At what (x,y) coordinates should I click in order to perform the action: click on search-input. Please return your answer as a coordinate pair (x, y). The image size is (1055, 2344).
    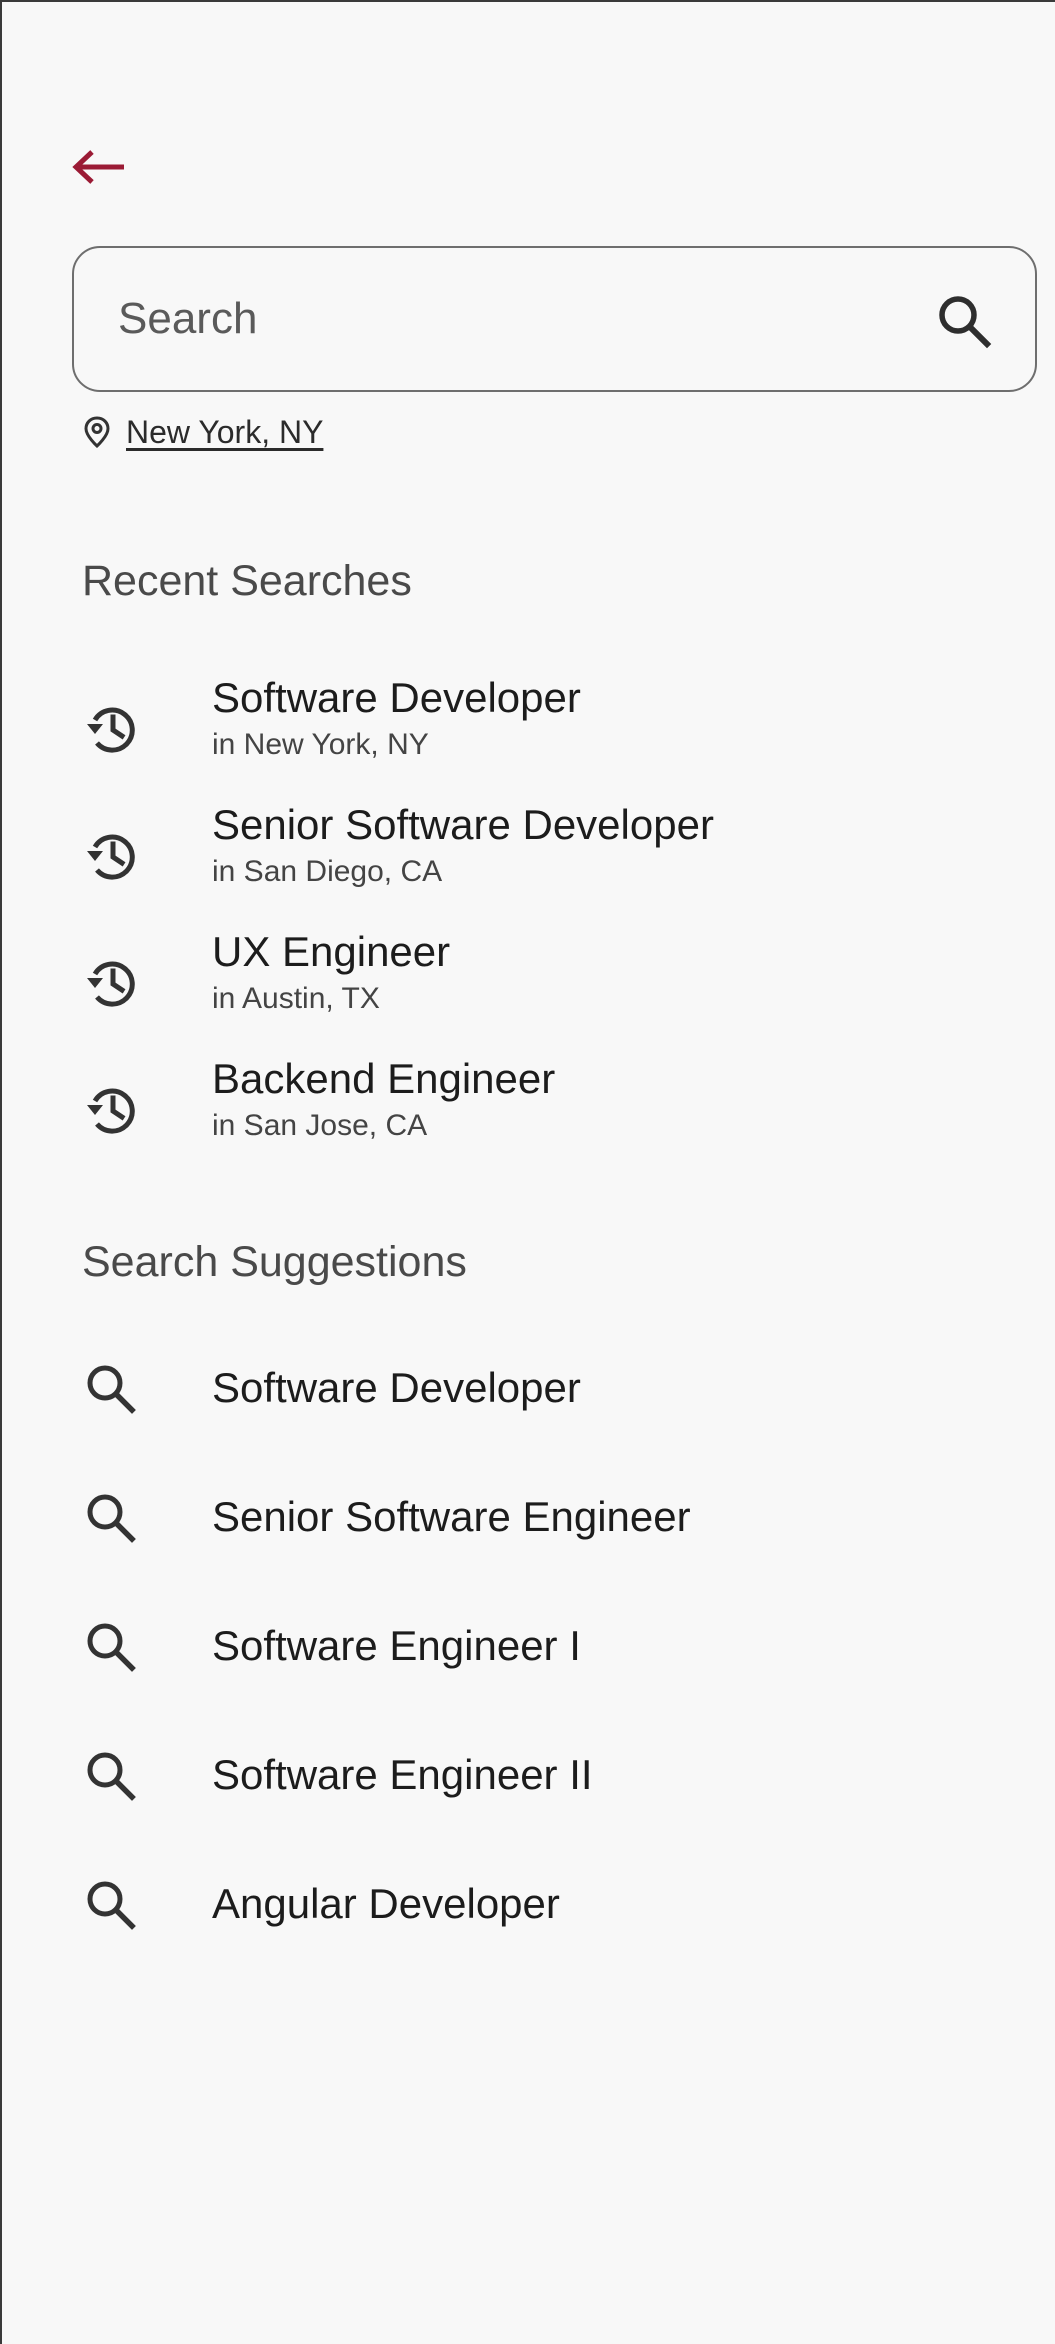
    Looking at the image, I should click on (518, 319).